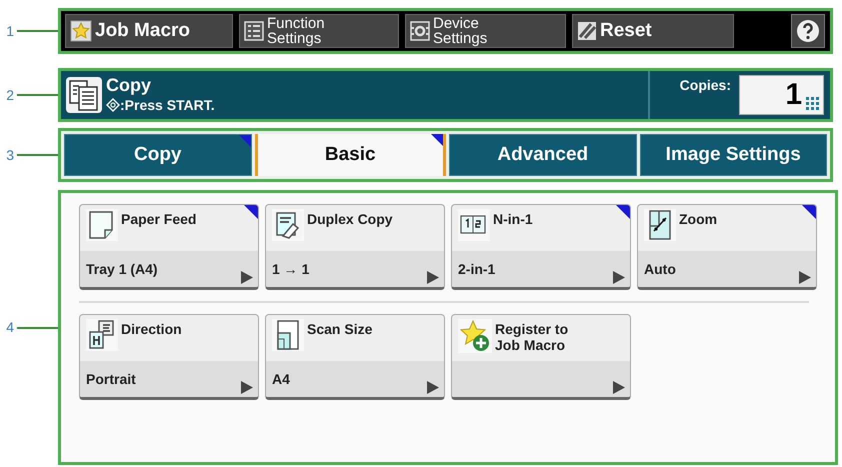 The image size is (842, 467). What do you see at coordinates (727, 247) in the screenshot?
I see `setting-tile: Zoom Auto` at bounding box center [727, 247].